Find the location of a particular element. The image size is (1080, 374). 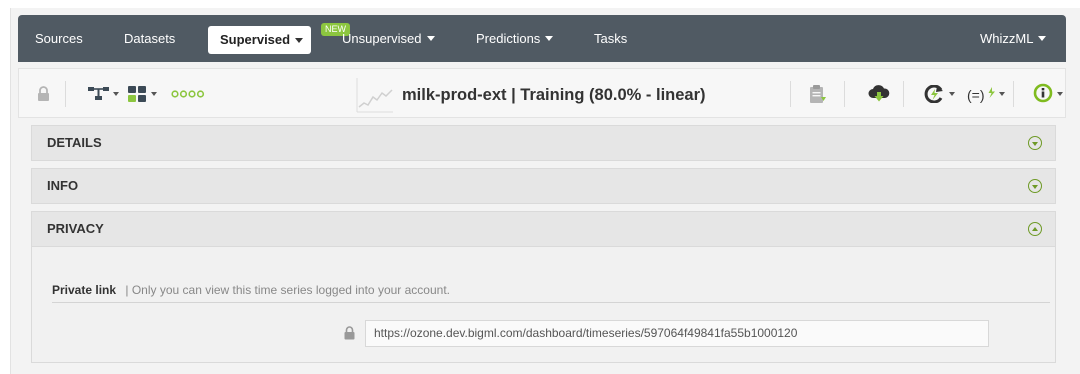

retrain-icon is located at coordinates (933, 94).